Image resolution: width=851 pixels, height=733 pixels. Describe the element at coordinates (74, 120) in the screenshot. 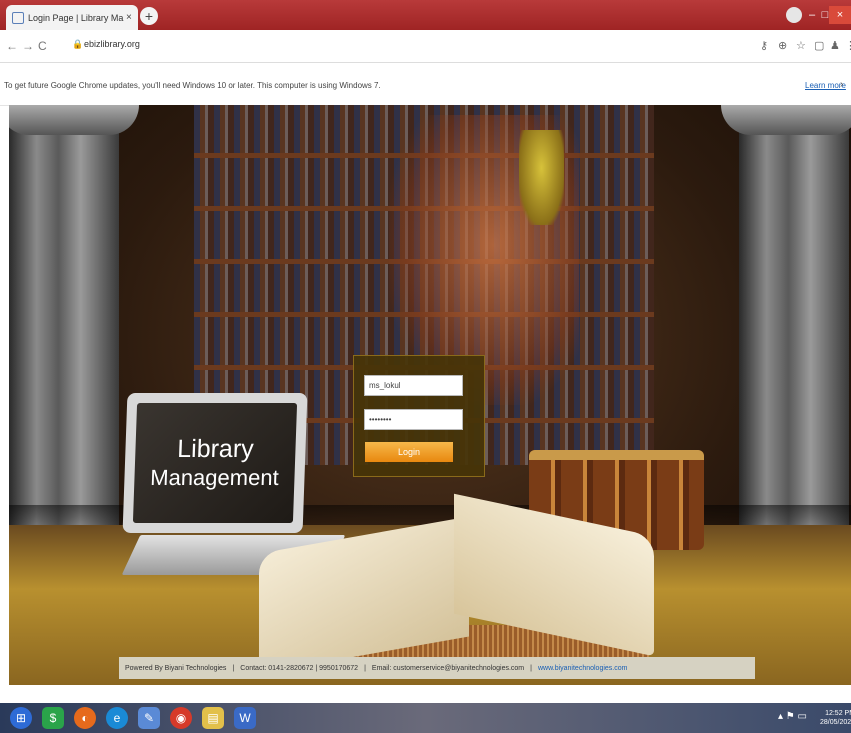

I see `left-pillar-capital` at that location.